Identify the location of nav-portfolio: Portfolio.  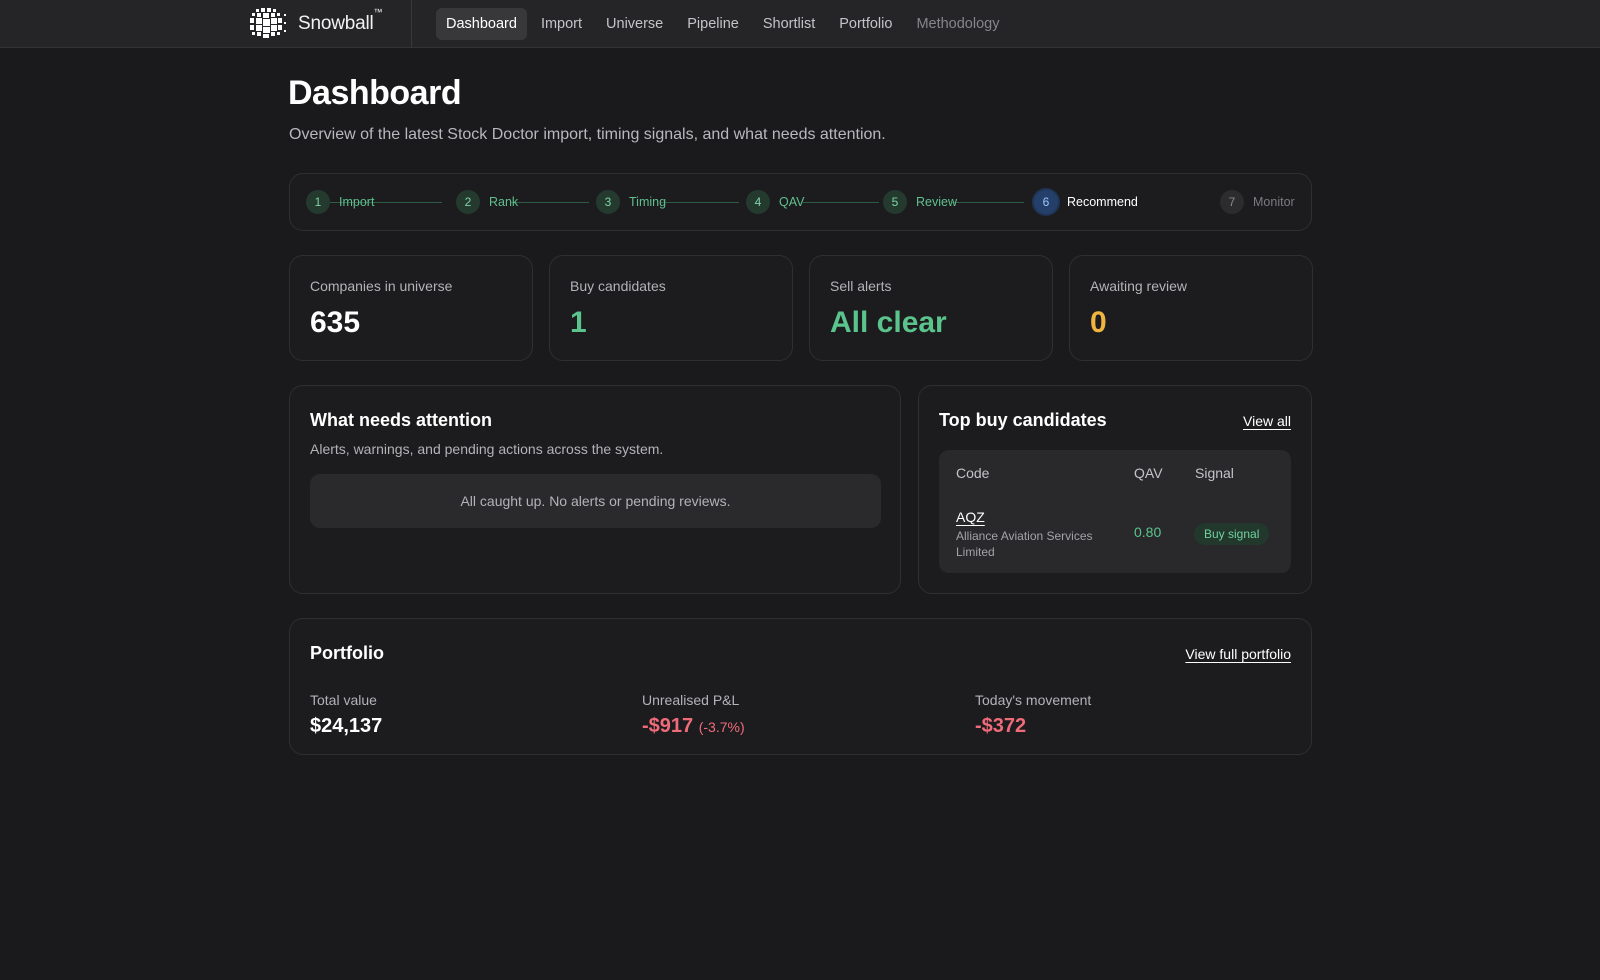
(865, 24).